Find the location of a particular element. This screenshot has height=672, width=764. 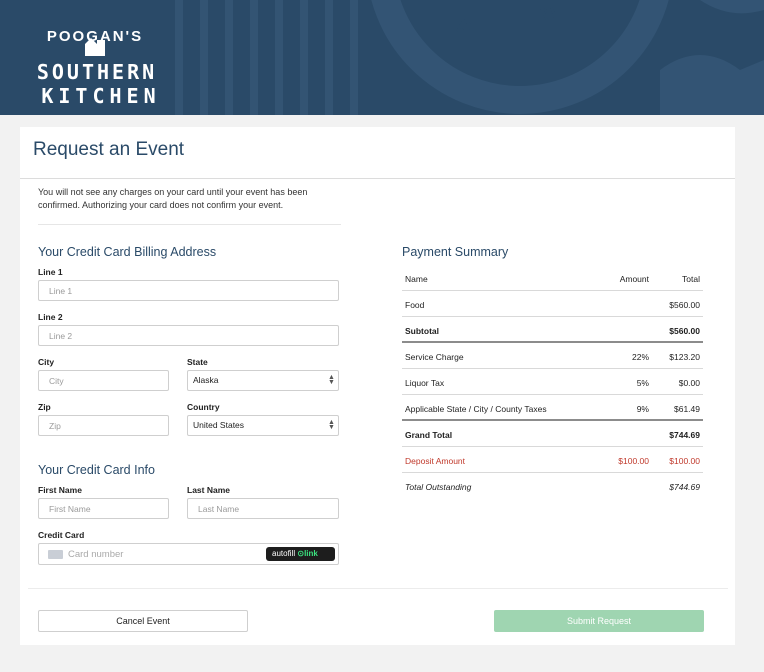

line1-input is located at coordinates (188, 290).